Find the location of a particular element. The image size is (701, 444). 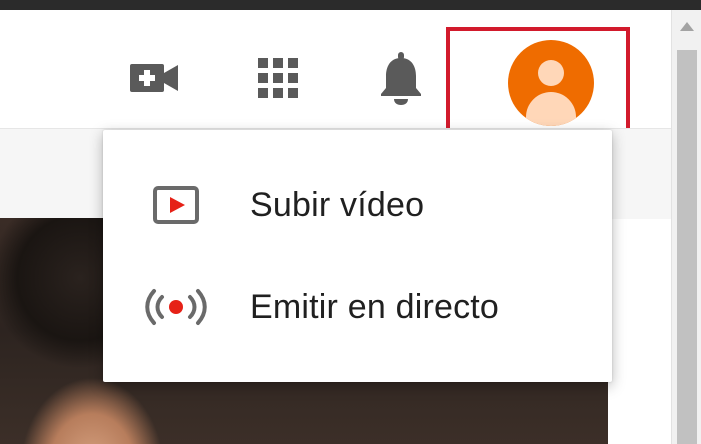

account-avatar-button is located at coordinates (551, 83).